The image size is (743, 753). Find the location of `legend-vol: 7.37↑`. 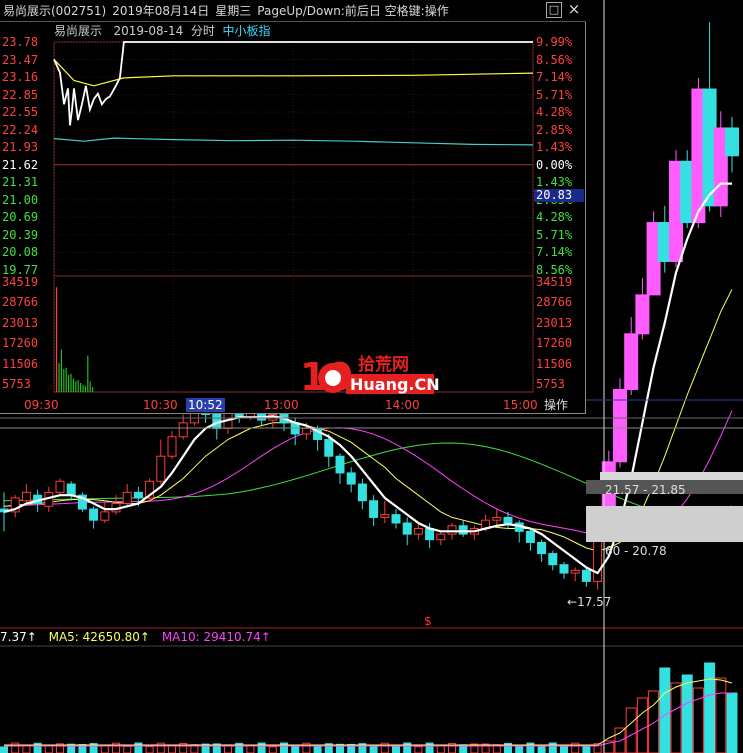

legend-vol: 7.37↑ is located at coordinates (18, 637).